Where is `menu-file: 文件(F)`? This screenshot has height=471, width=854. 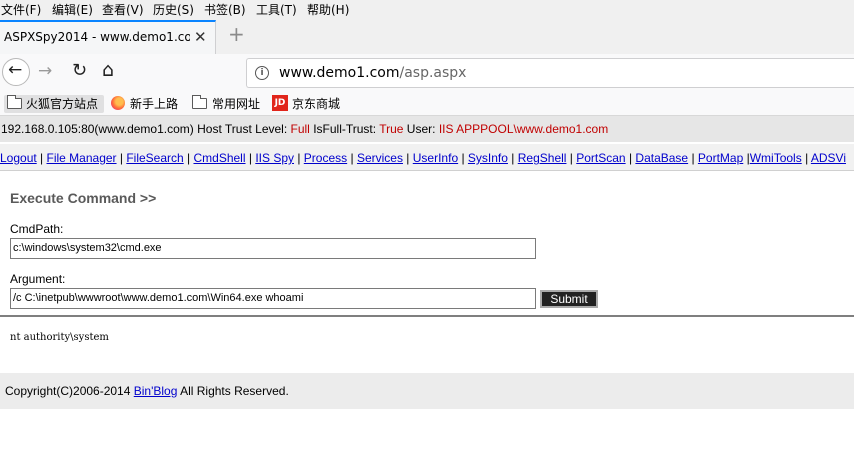
menu-file: 文件(F) is located at coordinates (21, 9).